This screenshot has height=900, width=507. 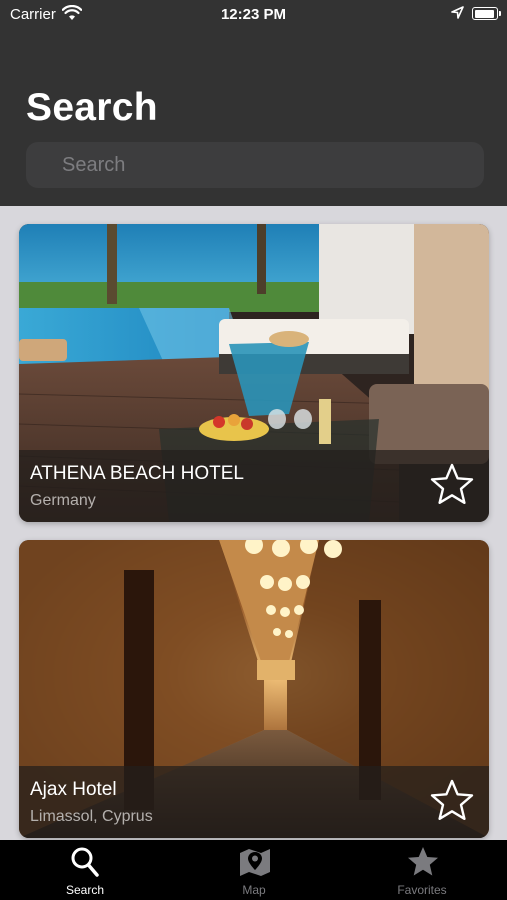 I want to click on tab-bar: Search Map Favorites, so click(x=253, y=870).